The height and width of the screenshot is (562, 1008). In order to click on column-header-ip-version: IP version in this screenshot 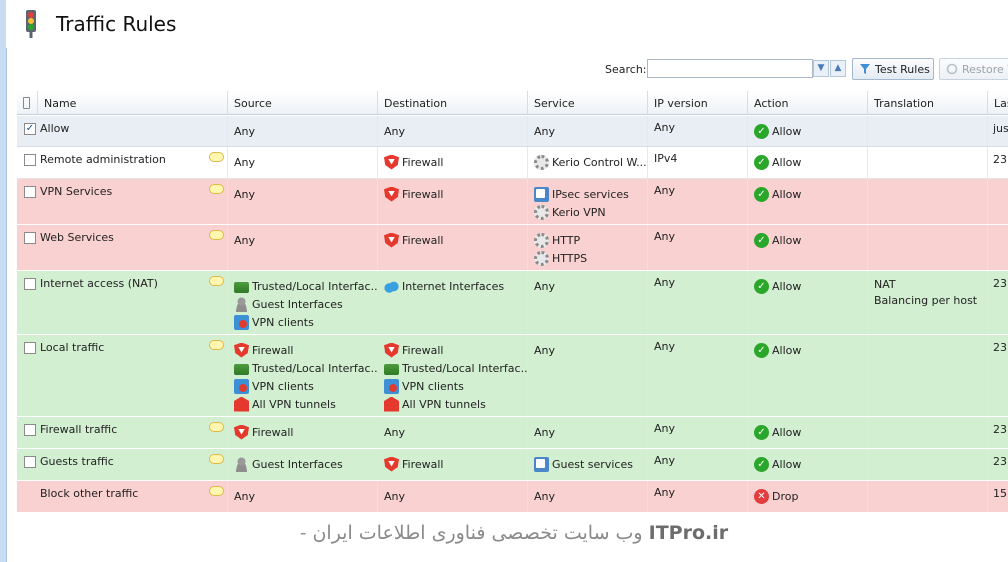, I will do `click(698, 103)`.